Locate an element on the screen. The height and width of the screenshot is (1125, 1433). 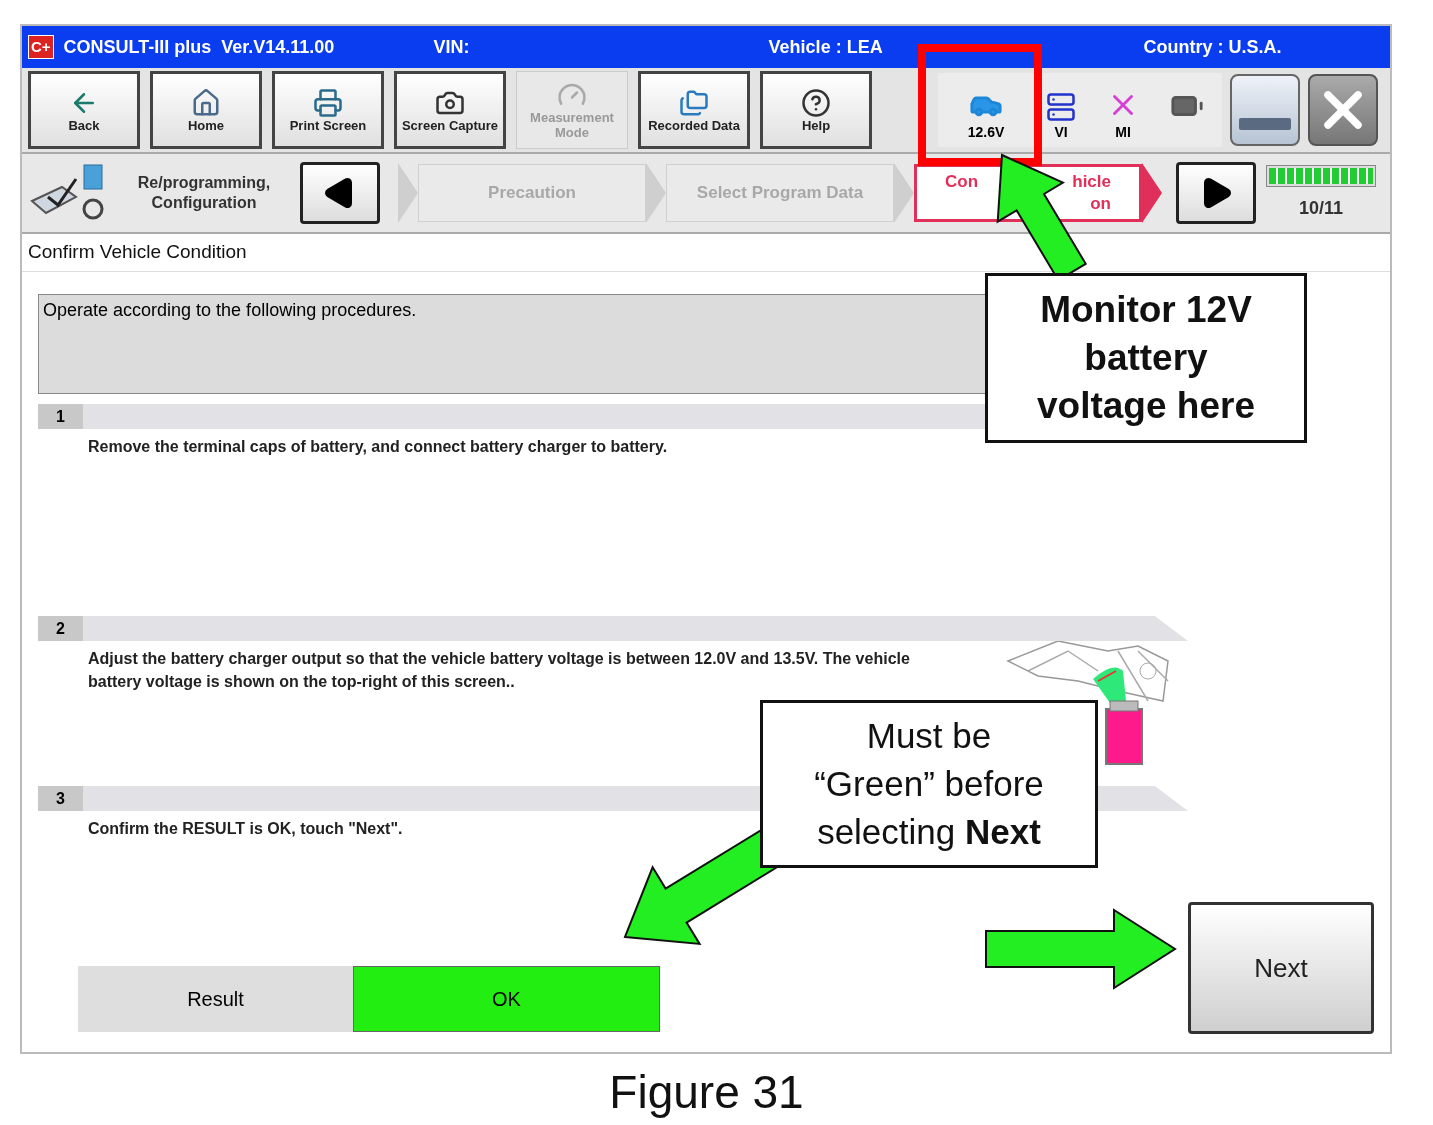
step-text: Adjust the battery charger output so that the vehicle battery voltage is between 12.0V and 13.5V. The vehicle battery voltage is shown on the top-right of this screen.. is located at coordinates (499, 670).